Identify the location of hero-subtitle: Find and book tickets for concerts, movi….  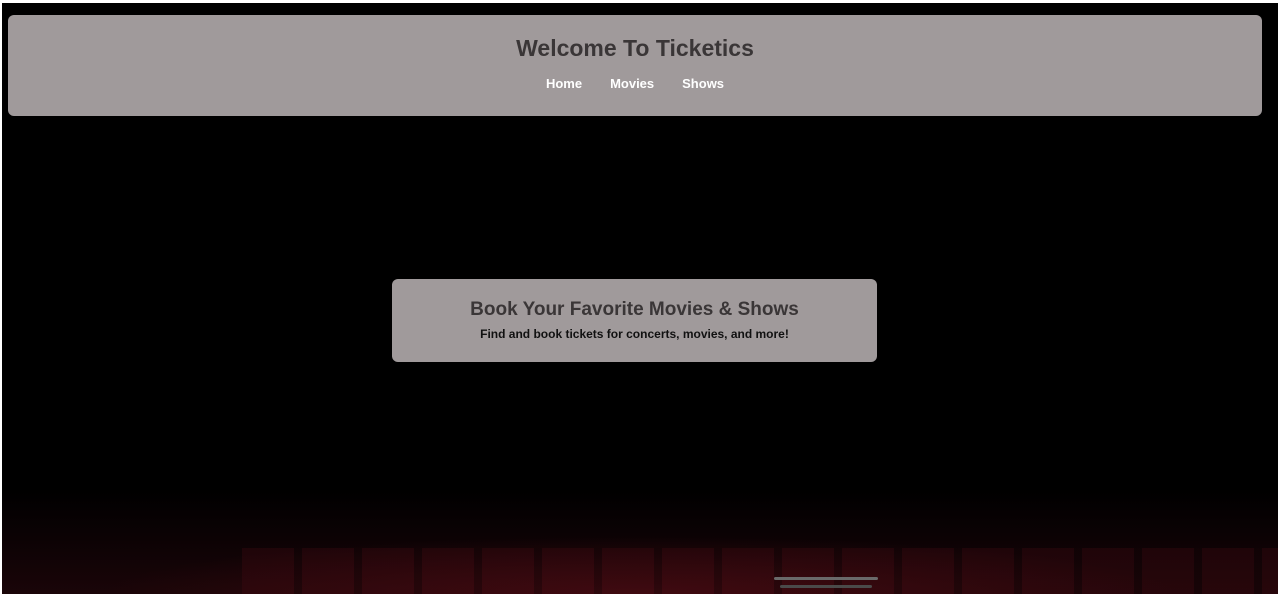
(634, 334).